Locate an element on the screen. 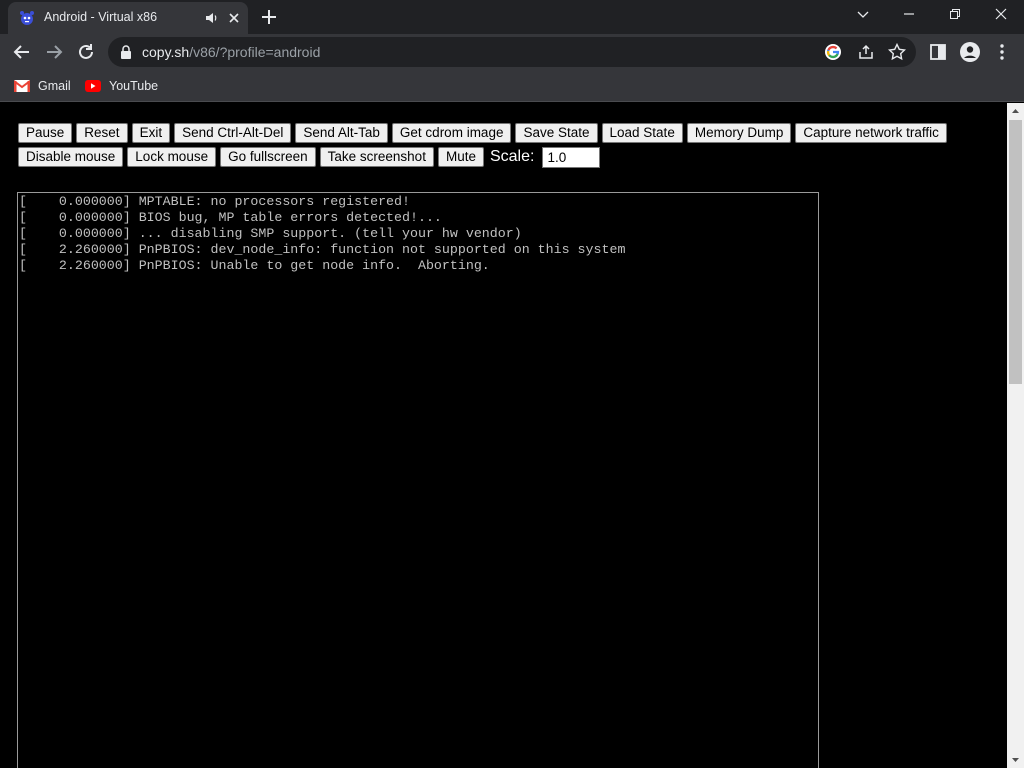  share-icon is located at coordinates (866, 52).